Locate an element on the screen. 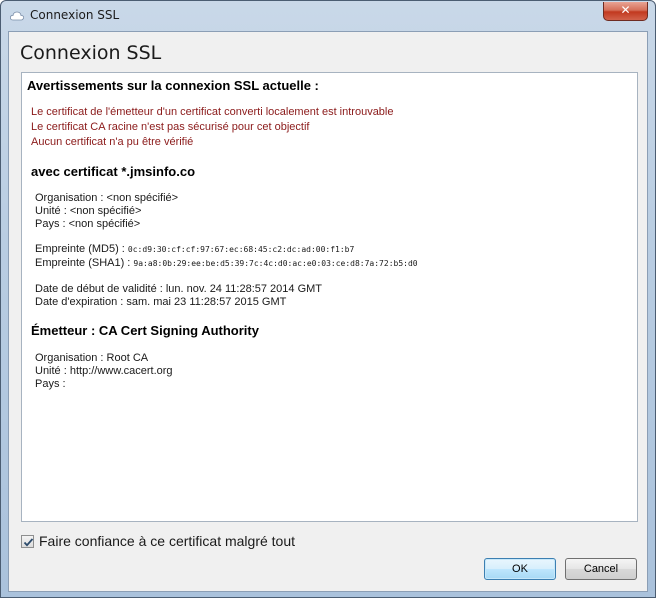 The image size is (656, 598). certificate-unit: Unité : <non spécifié> is located at coordinates (88, 211).